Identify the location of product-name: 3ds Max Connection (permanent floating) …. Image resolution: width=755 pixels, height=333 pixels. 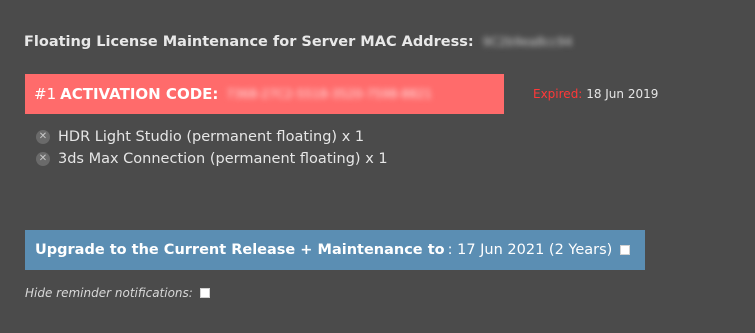
(223, 159).